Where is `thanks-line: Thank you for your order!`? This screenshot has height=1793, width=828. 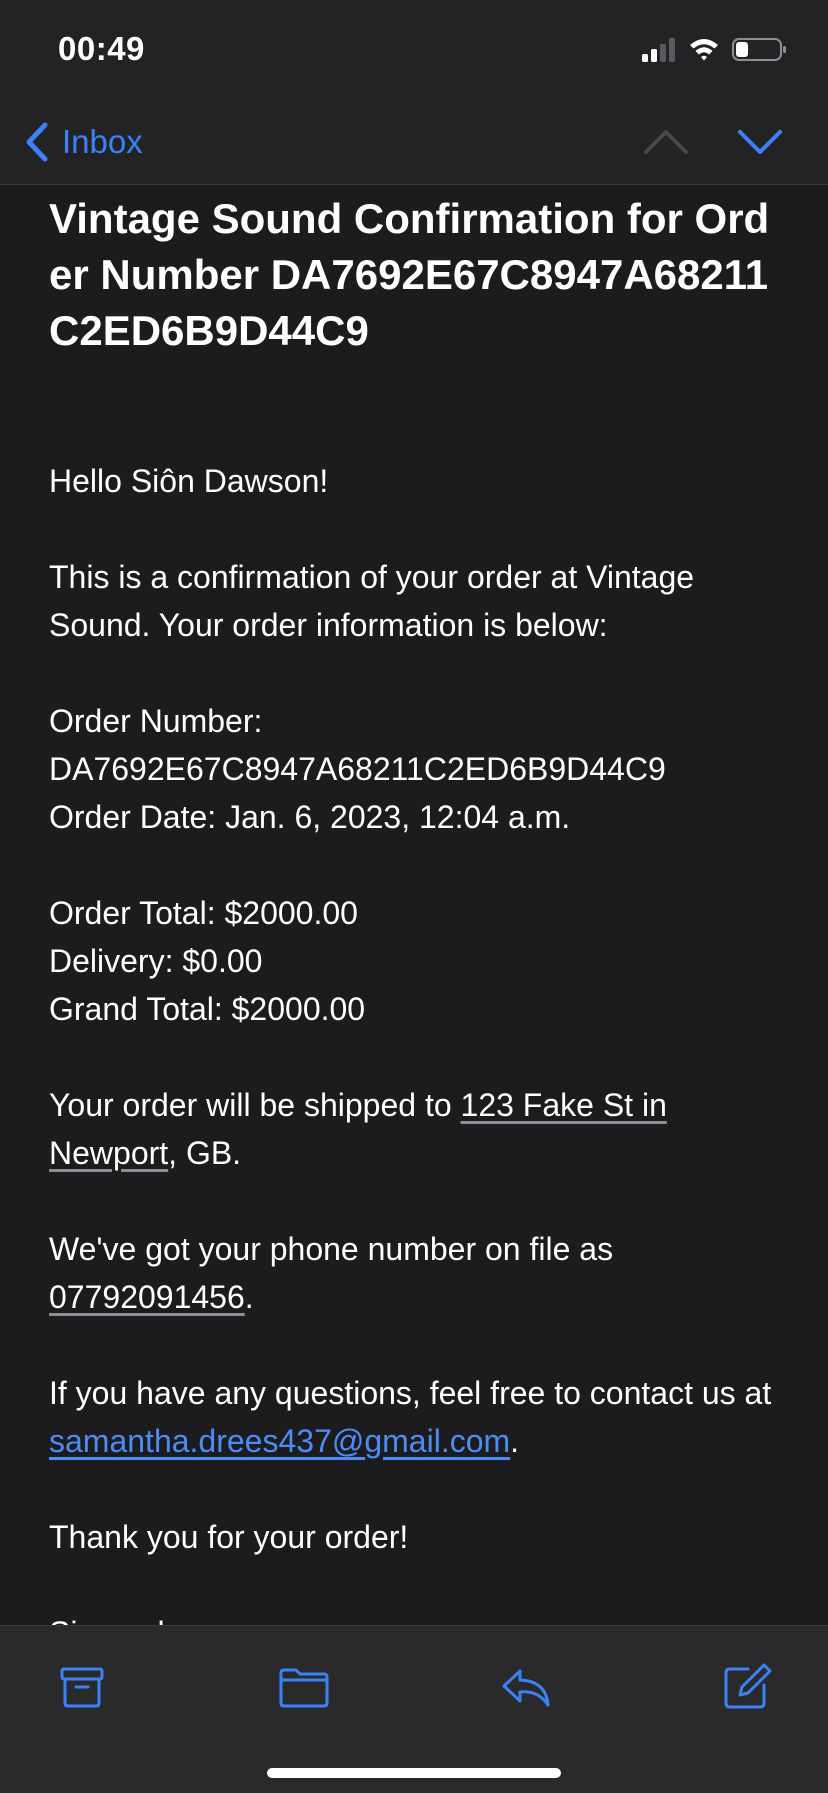
thanks-line: Thank you for your order! is located at coordinates (229, 1537).